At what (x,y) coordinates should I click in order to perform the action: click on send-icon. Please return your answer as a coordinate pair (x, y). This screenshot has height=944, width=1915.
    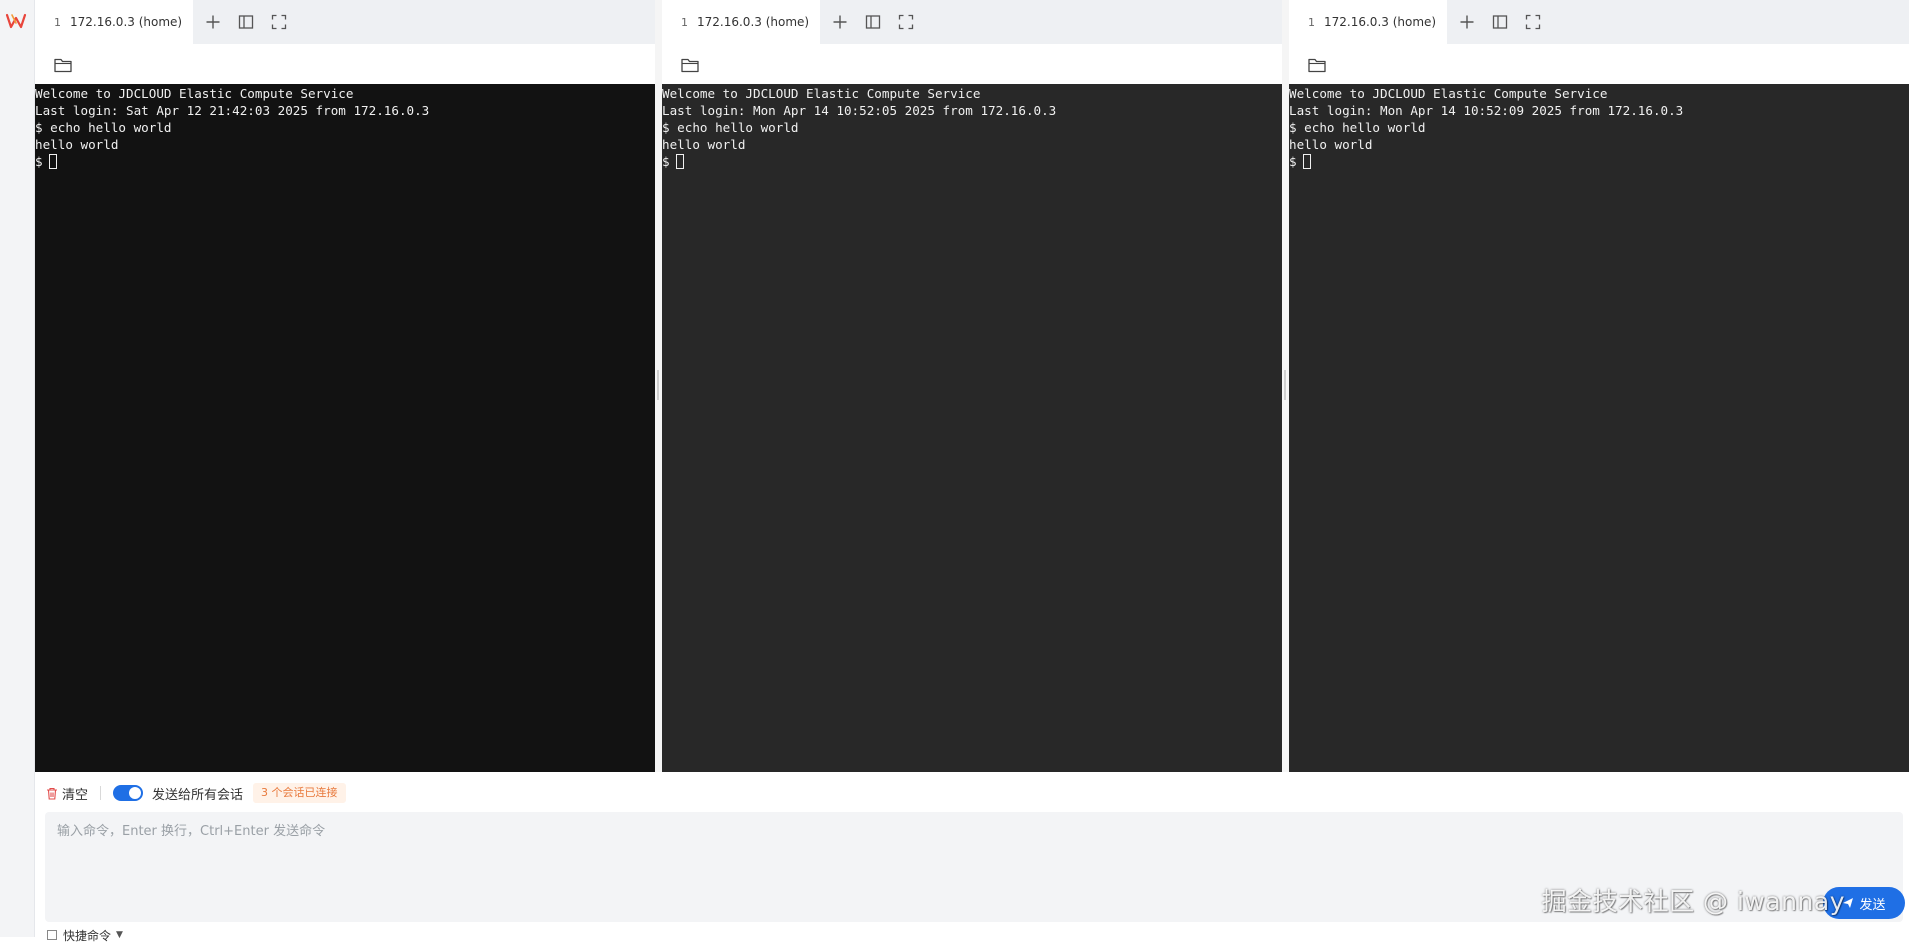
    Looking at the image, I should click on (1848, 903).